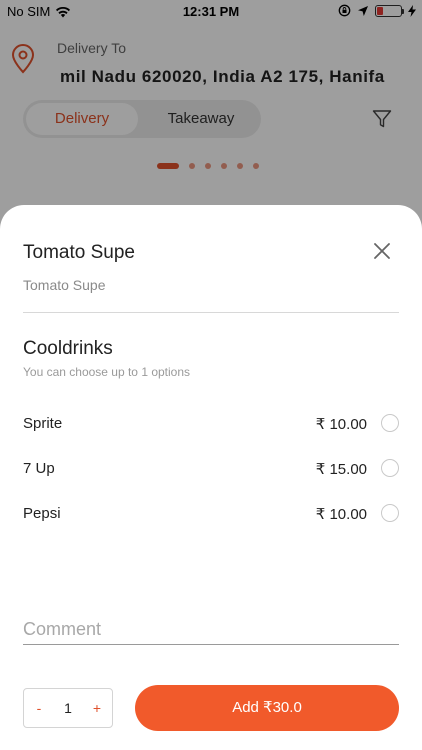 The image size is (422, 750). What do you see at coordinates (267, 708) in the screenshot?
I see `add-to-cart-button: Add ₹30.0` at bounding box center [267, 708].